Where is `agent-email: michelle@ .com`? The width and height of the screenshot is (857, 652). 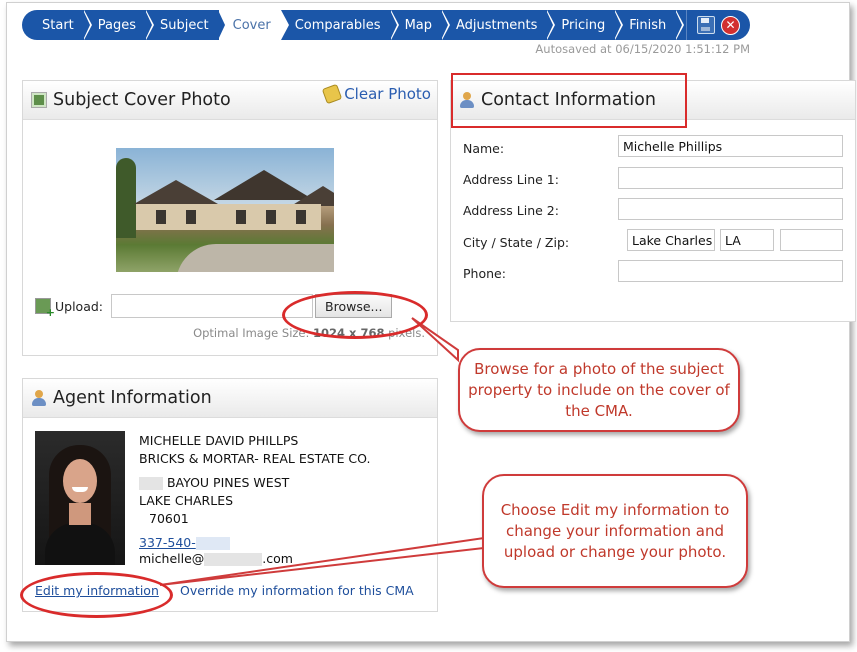
agent-email: michelle@ .com is located at coordinates (216, 558).